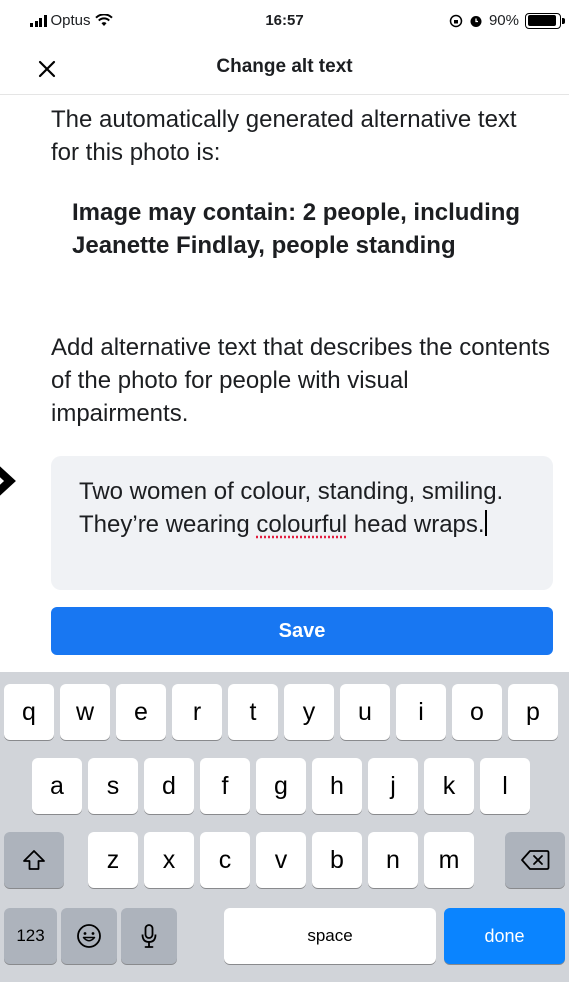 Image resolution: width=569 pixels, height=982 pixels. Describe the element at coordinates (449, 786) in the screenshot. I see `key-k: k` at that location.